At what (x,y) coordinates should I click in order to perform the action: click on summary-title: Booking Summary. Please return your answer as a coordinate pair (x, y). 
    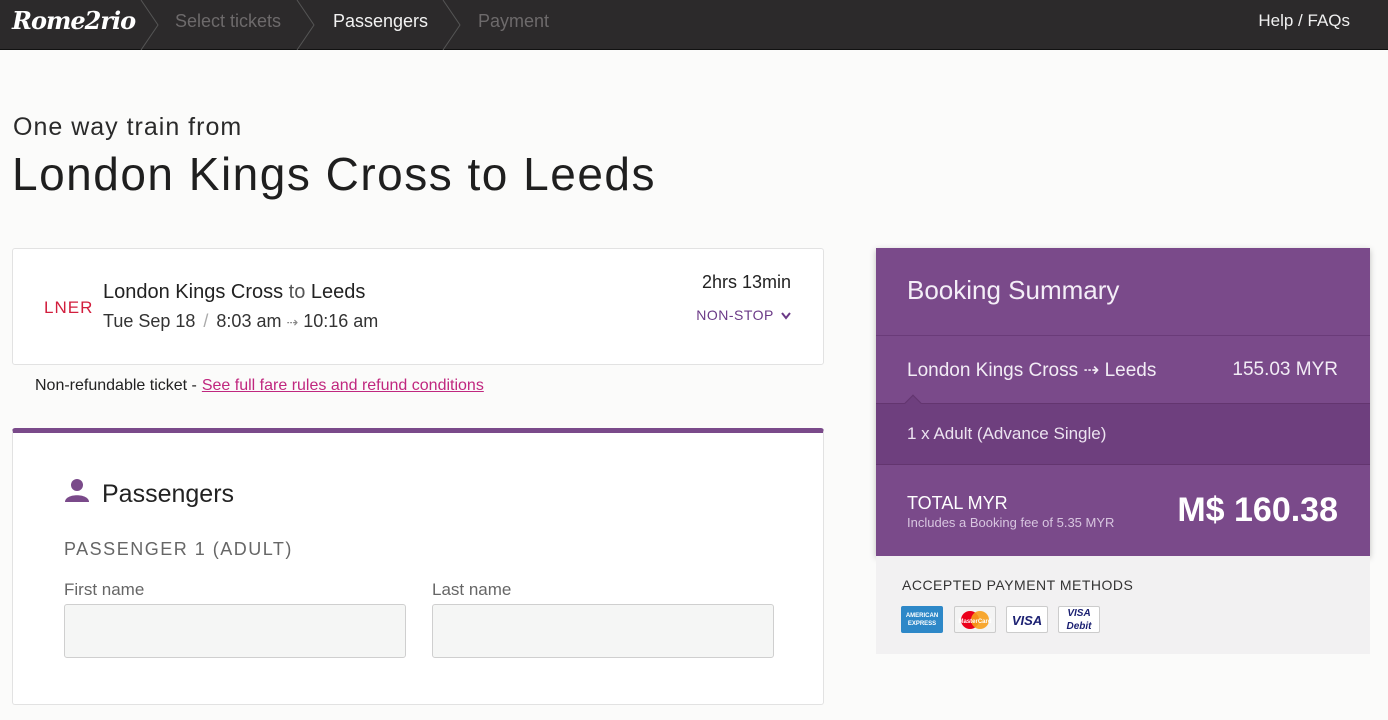
    Looking at the image, I should click on (1013, 290).